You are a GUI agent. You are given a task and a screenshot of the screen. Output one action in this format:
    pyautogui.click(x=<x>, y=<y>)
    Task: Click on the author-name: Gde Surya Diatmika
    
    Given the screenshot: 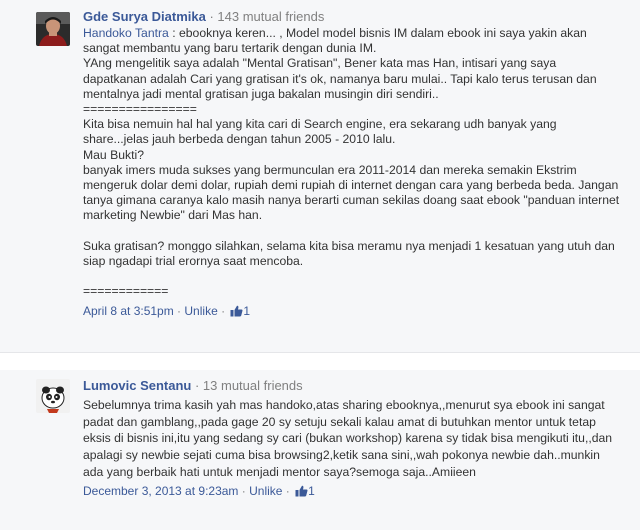 What is the action you would take?
    pyautogui.click(x=144, y=16)
    